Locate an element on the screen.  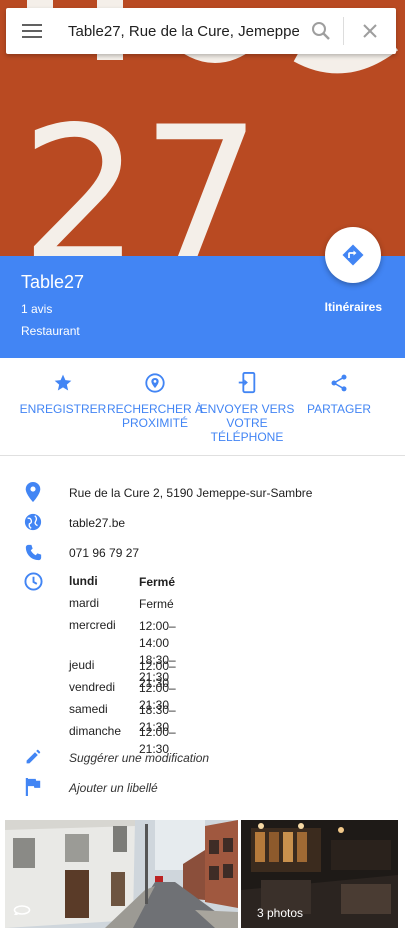
hours-day: lundi is located at coordinates (83, 581).